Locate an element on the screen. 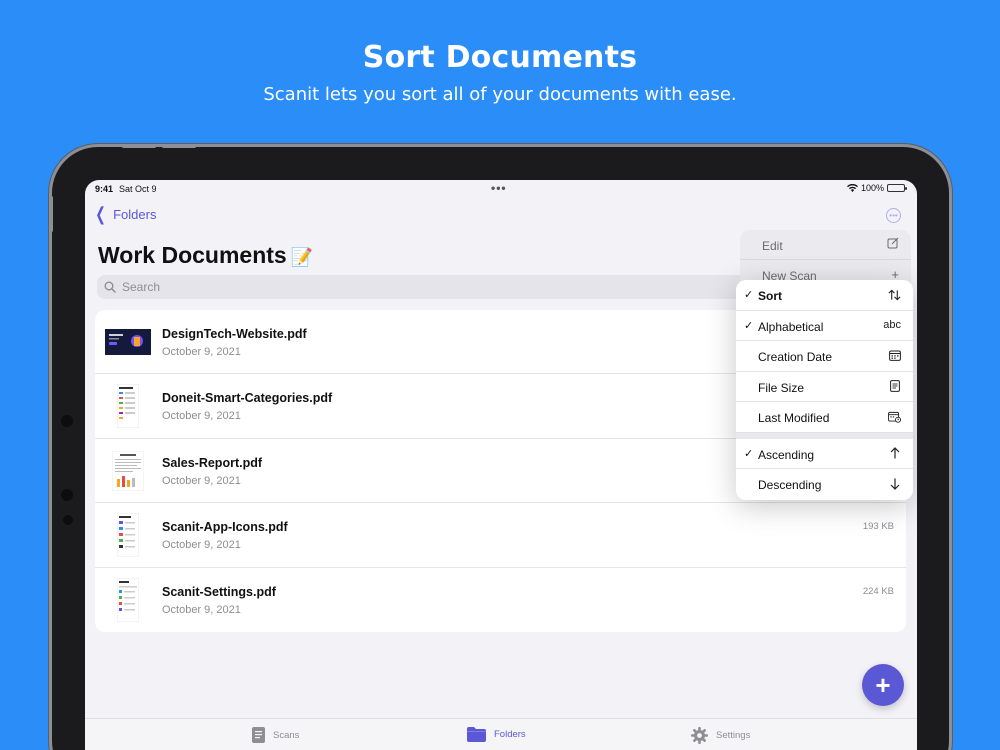 The width and height of the screenshot is (1000, 750). page-title-text: Work Documents is located at coordinates (192, 255).